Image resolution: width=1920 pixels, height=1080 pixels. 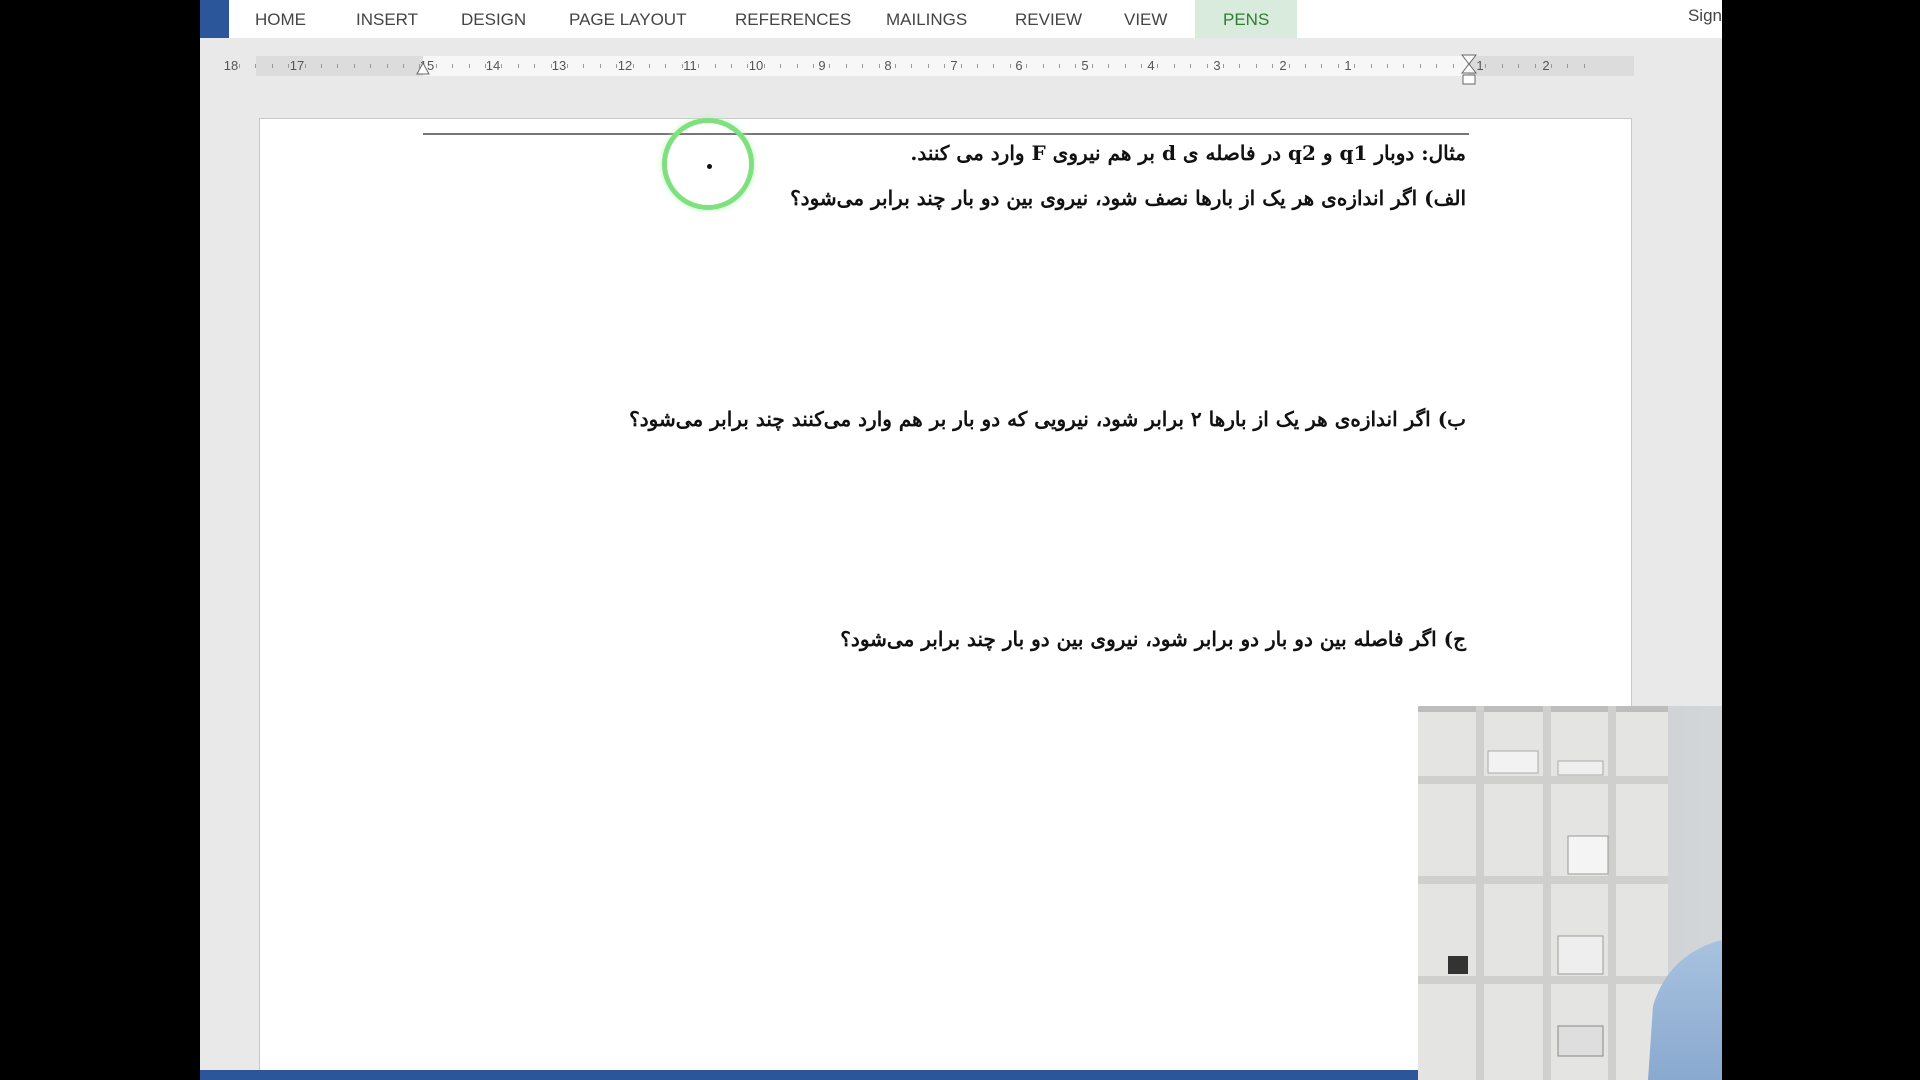 I want to click on file-tab, so click(x=214, y=19).